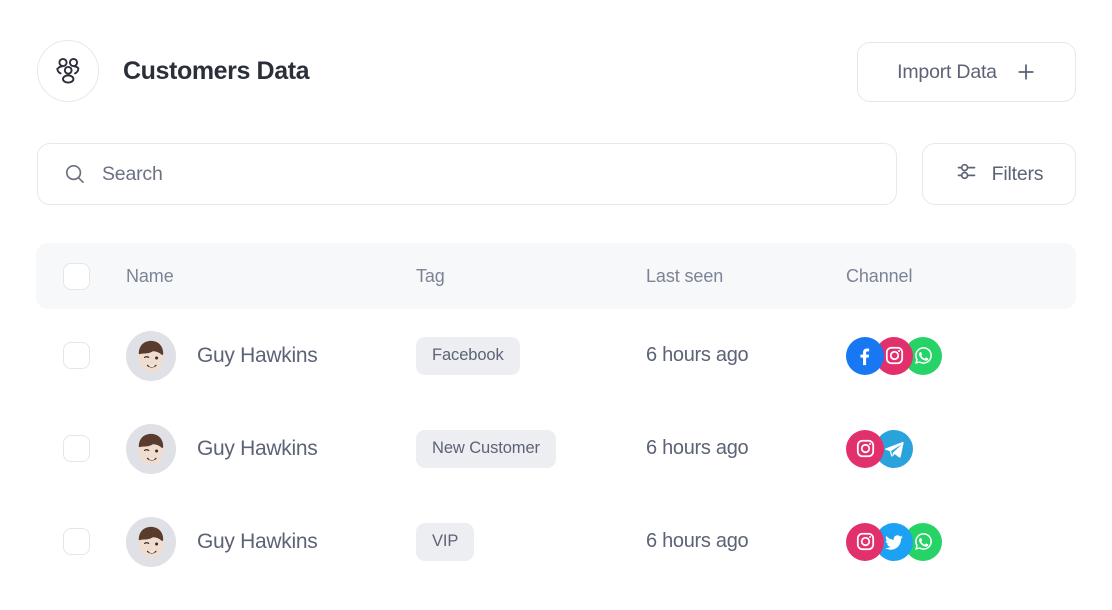  I want to click on title-group: Customers Data, so click(173, 71).